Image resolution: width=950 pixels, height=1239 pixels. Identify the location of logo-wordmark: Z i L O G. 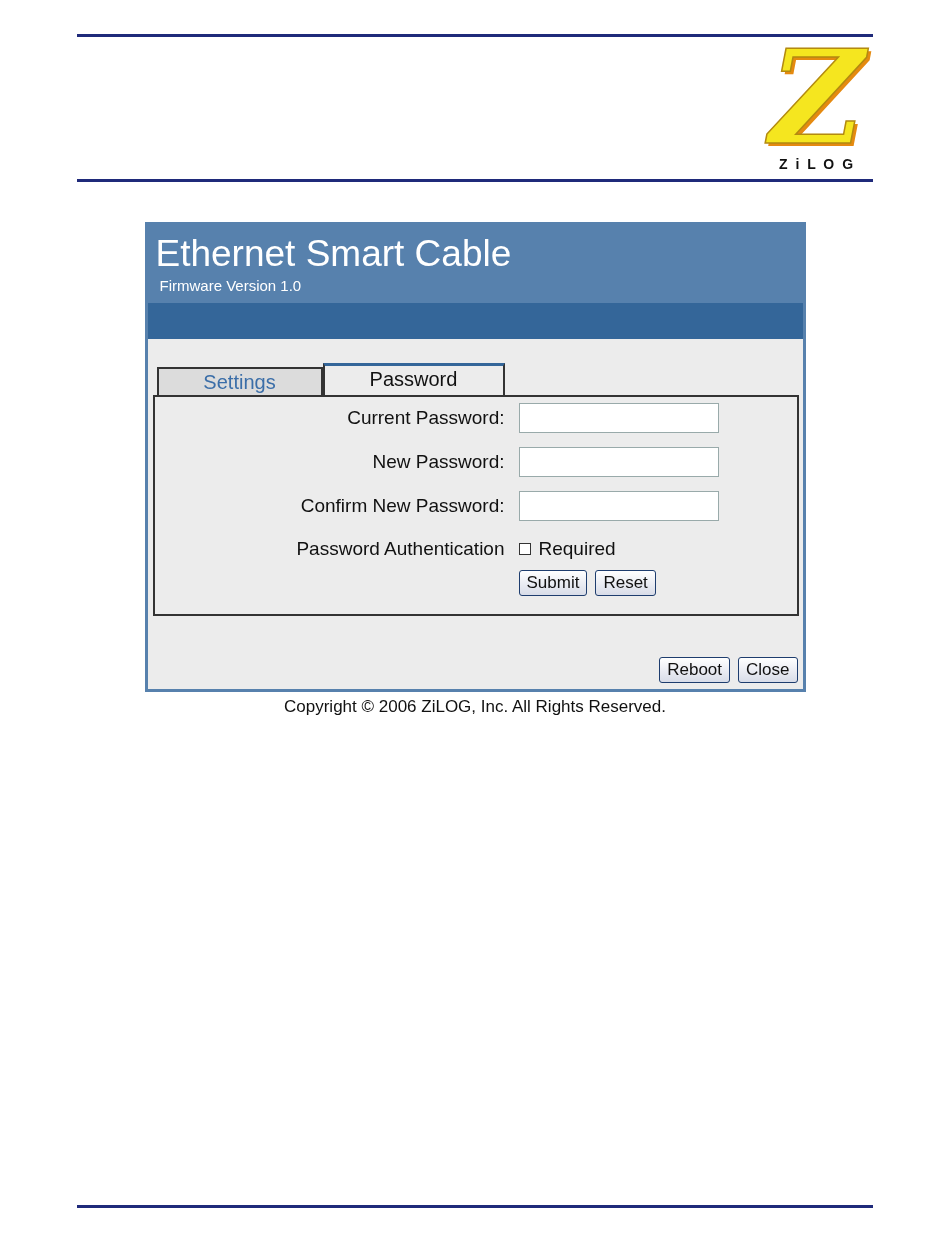
(817, 164).